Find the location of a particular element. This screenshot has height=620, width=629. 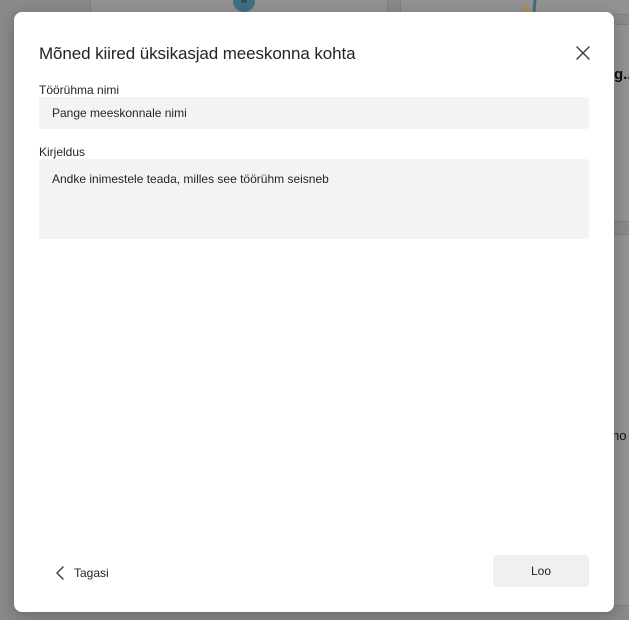

description-label: Kirjeldus is located at coordinates (62, 152).